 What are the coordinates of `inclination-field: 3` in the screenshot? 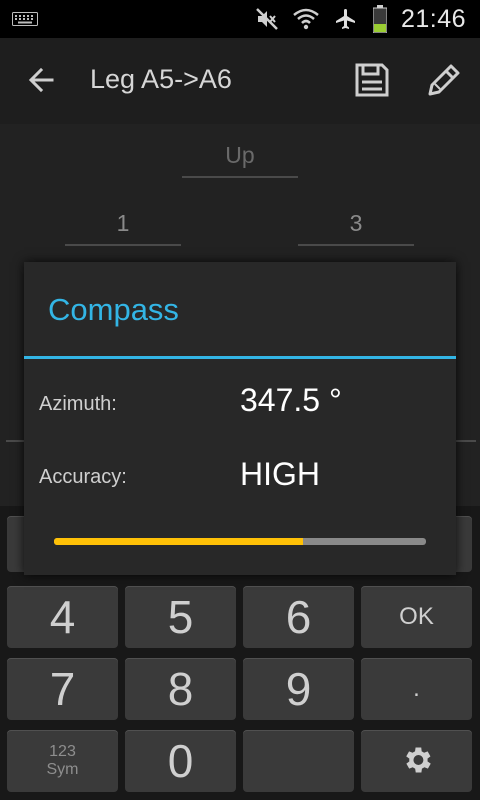 It's located at (356, 228).